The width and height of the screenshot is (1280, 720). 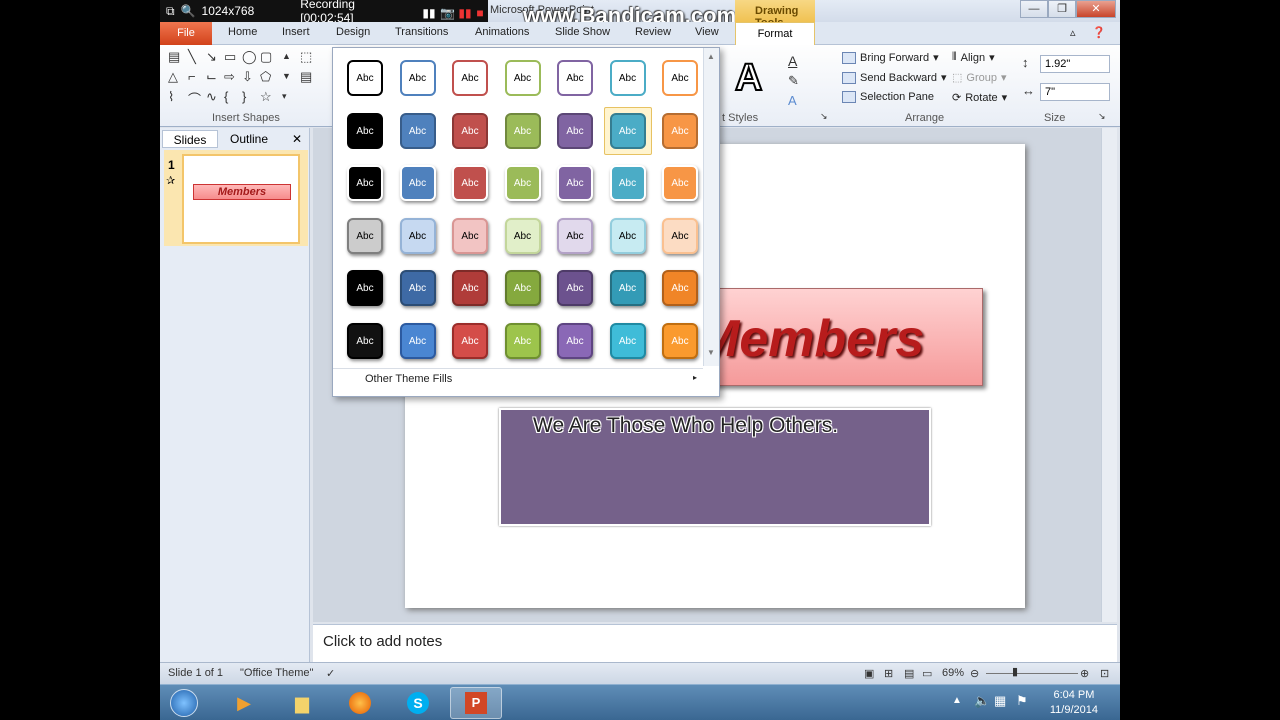 I want to click on tab-view: View, so click(x=707, y=32).